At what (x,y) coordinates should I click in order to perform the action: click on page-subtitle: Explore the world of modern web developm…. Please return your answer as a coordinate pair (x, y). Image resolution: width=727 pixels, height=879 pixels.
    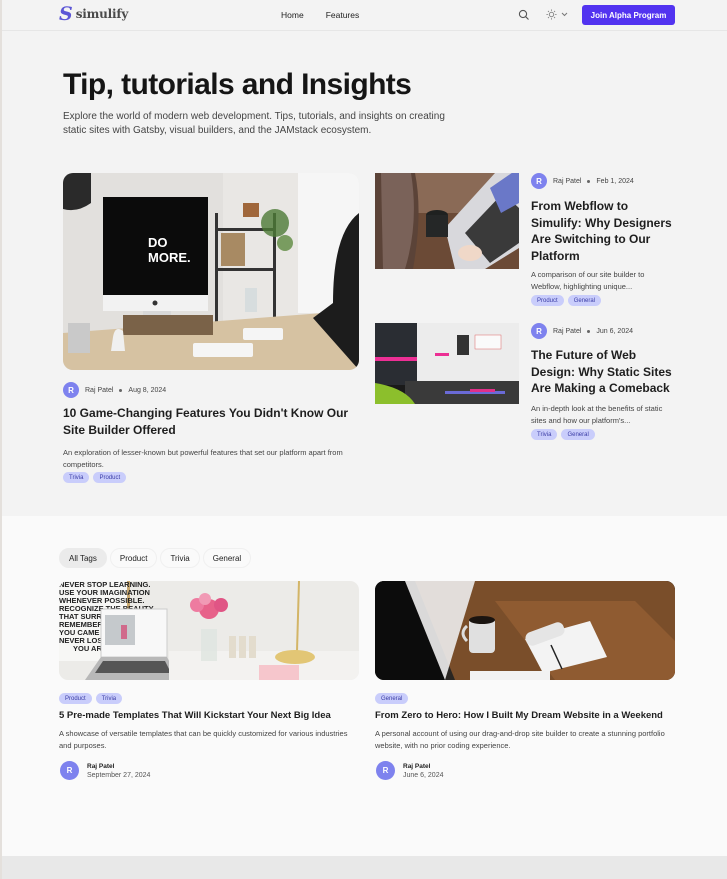
    Looking at the image, I should click on (254, 123).